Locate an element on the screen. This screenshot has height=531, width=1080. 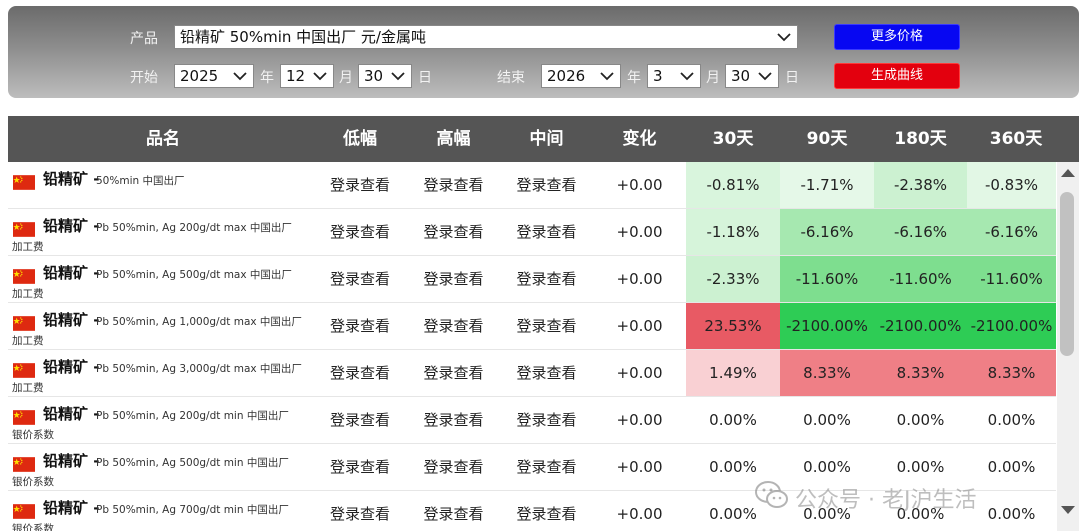
product-name-cell: 铅精矿 - Pb 50%min, Ag 200g/dt max 中国出厂 加工费 is located at coordinates (163, 232).